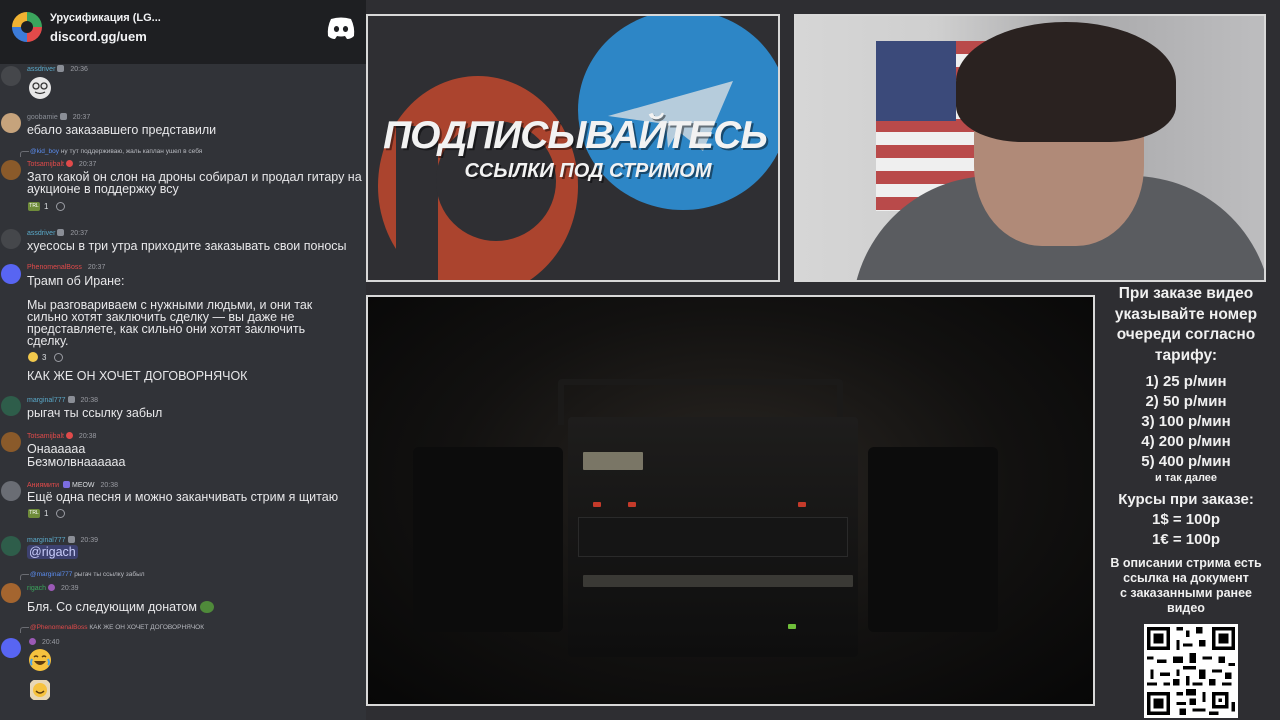  I want to click on nerd-face-icon, so click(40, 88).